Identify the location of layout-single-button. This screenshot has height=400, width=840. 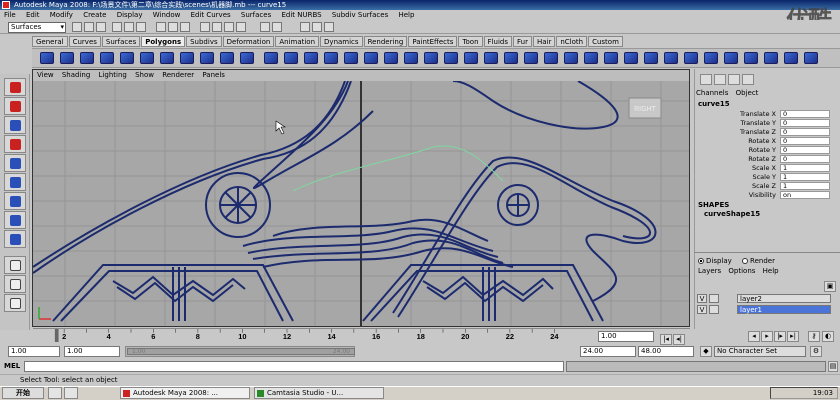
(15, 265).